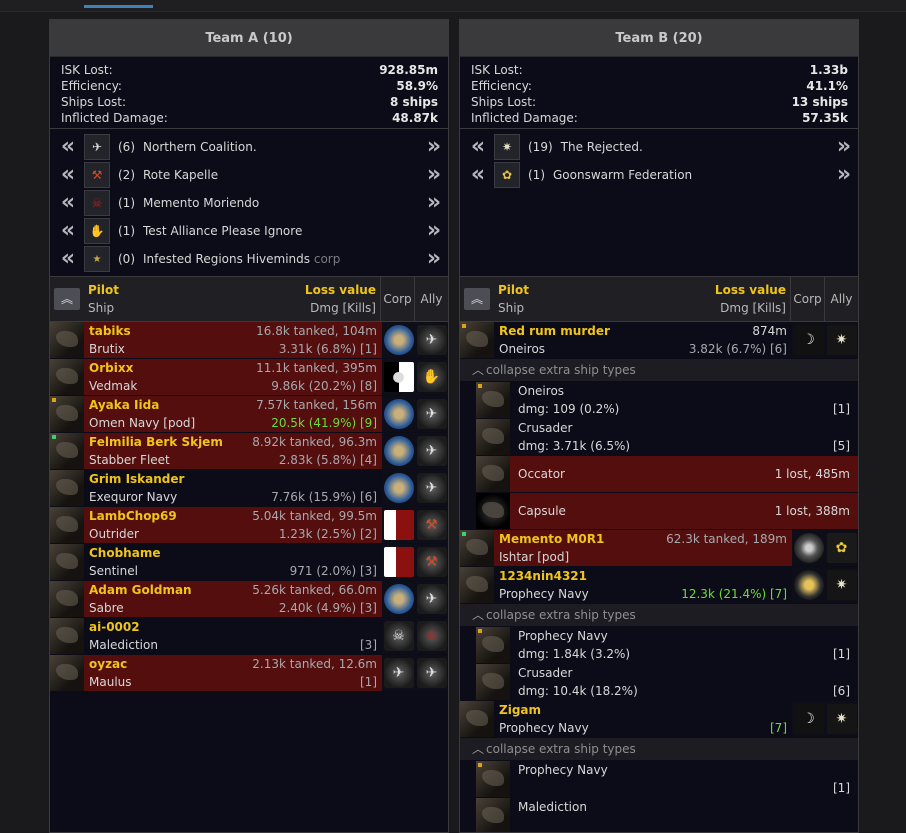 The image size is (906, 833). I want to click on pilot-row: oyzac 2.13k tanked, 12.6m Maulus [1] ✈ ✈, so click(249, 673).